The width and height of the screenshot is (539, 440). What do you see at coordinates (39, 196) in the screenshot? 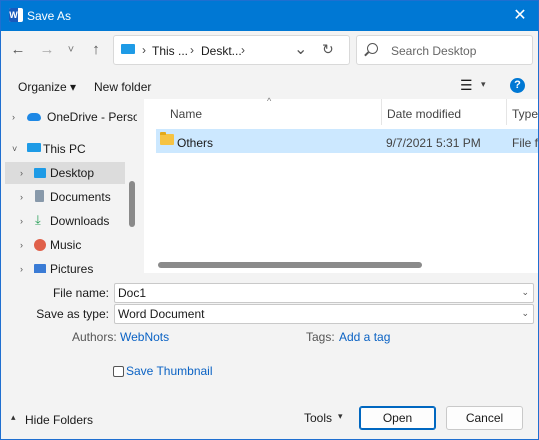
I see `documents-icon` at bounding box center [39, 196].